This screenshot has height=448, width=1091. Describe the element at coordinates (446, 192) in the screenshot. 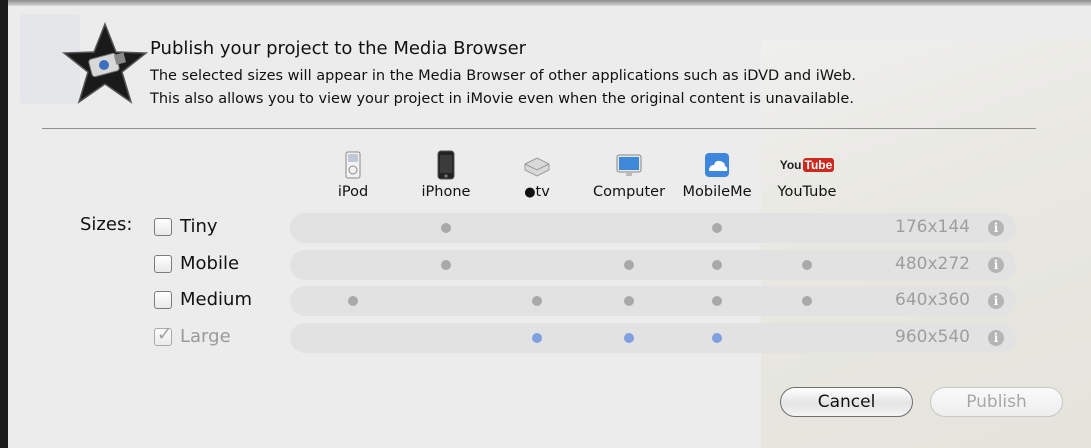

I see `device-label-iphone: iPhone` at that location.